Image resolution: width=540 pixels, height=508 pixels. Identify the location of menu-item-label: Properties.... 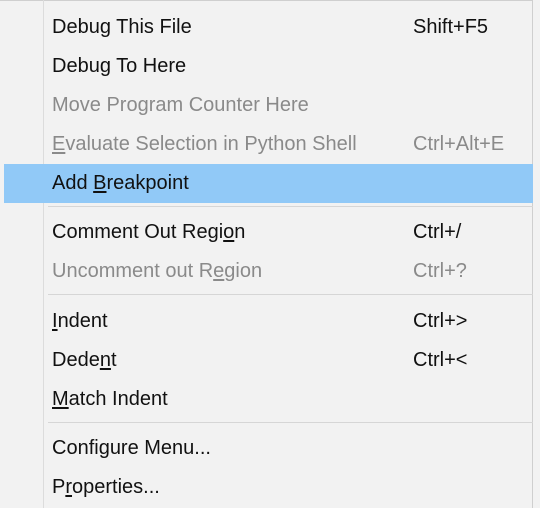
(106, 487).